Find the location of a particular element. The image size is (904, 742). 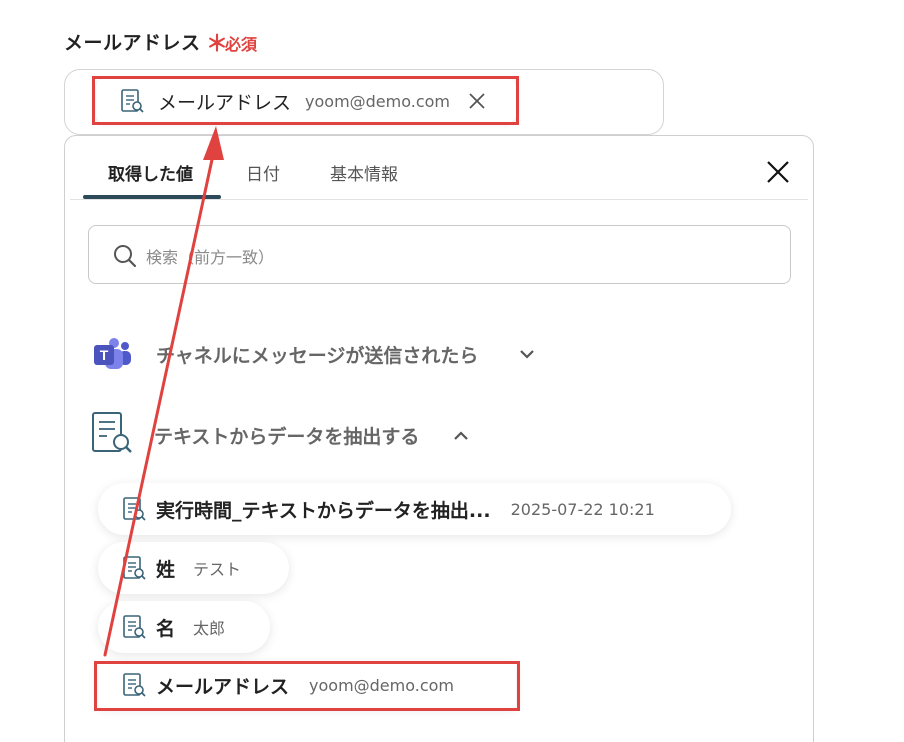

section-title-teams: チャネルにメッセージが送信されたら is located at coordinates (317, 354).